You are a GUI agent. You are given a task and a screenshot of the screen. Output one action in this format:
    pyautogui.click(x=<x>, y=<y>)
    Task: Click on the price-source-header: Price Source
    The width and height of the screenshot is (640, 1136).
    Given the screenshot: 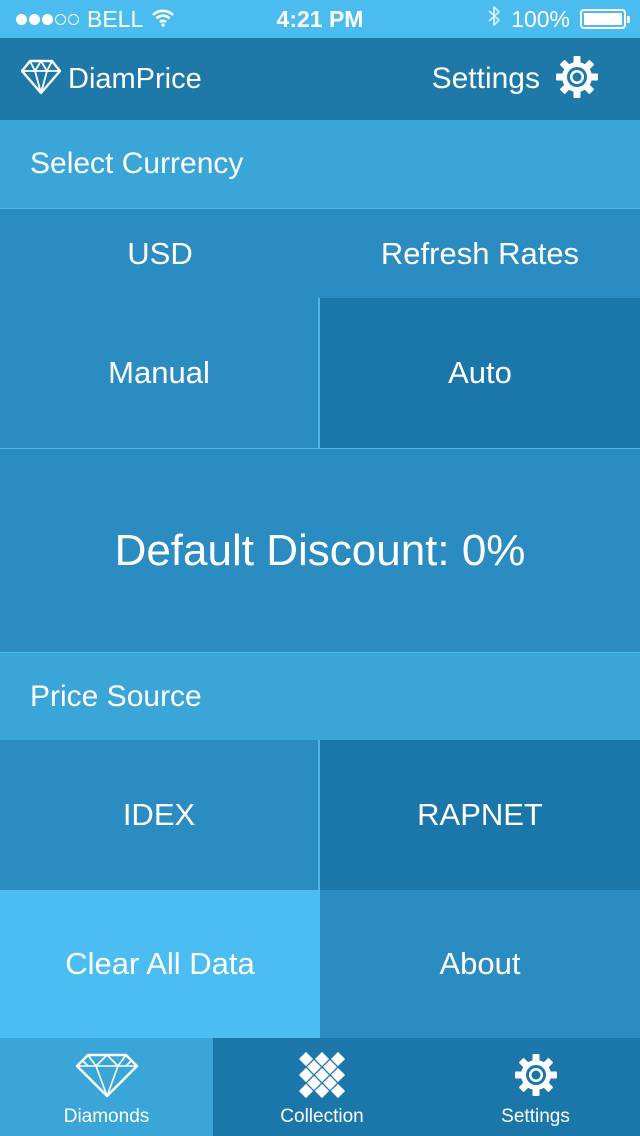 What is the action you would take?
    pyautogui.click(x=320, y=696)
    